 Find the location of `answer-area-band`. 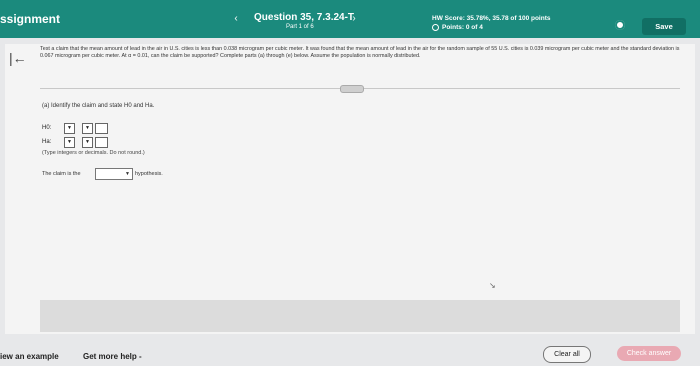

answer-area-band is located at coordinates (360, 316).